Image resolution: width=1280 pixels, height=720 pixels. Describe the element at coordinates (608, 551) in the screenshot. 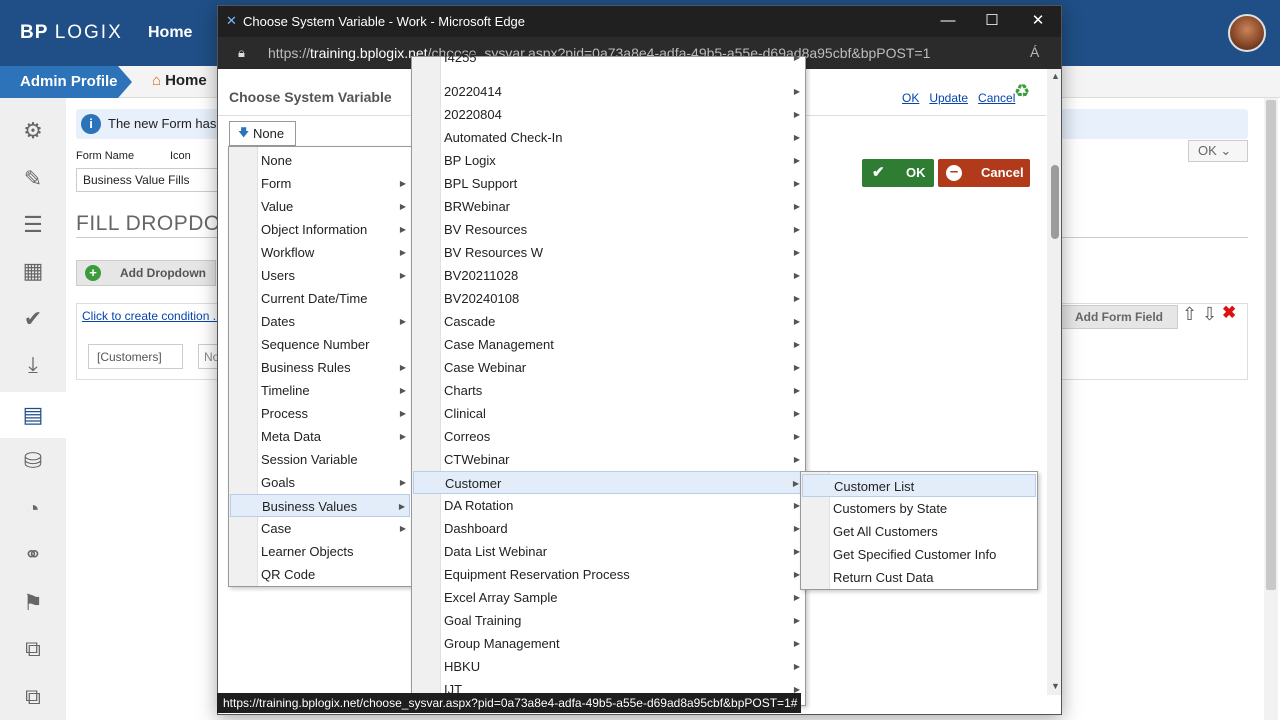

I see `menu-item: Data List Webinar ▶` at that location.